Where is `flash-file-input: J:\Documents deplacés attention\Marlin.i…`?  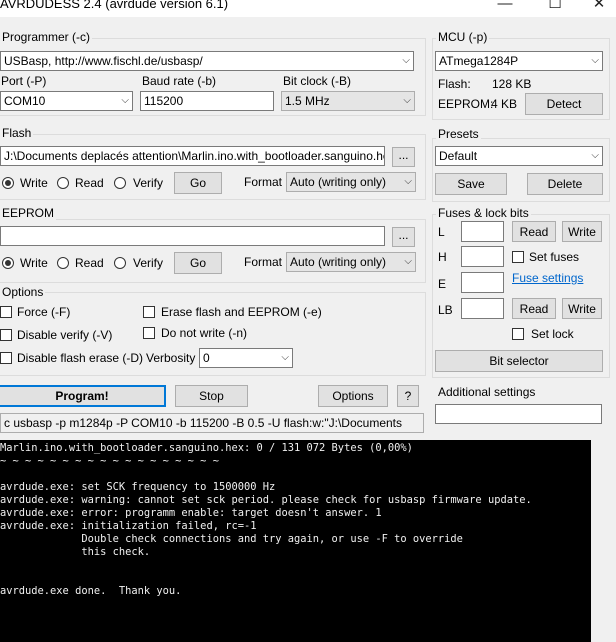
flash-file-input: J:\Documents deplacés attention\Marlin.i… is located at coordinates (192, 156).